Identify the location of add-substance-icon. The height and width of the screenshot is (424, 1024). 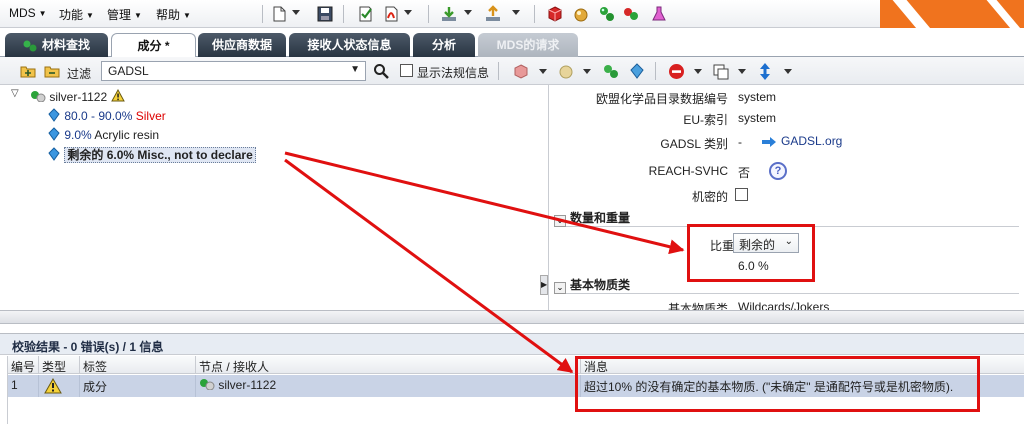
(611, 71).